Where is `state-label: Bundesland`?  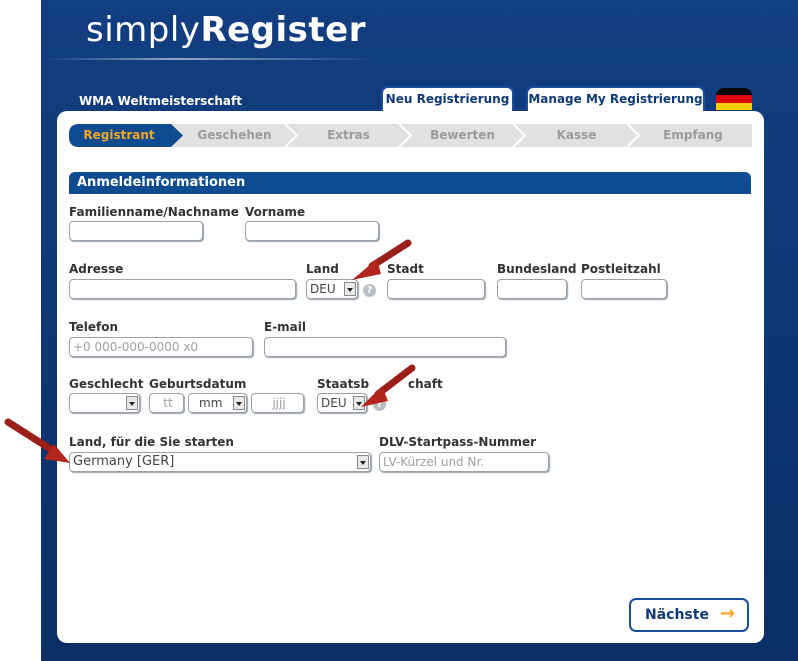
state-label: Bundesland is located at coordinates (537, 269).